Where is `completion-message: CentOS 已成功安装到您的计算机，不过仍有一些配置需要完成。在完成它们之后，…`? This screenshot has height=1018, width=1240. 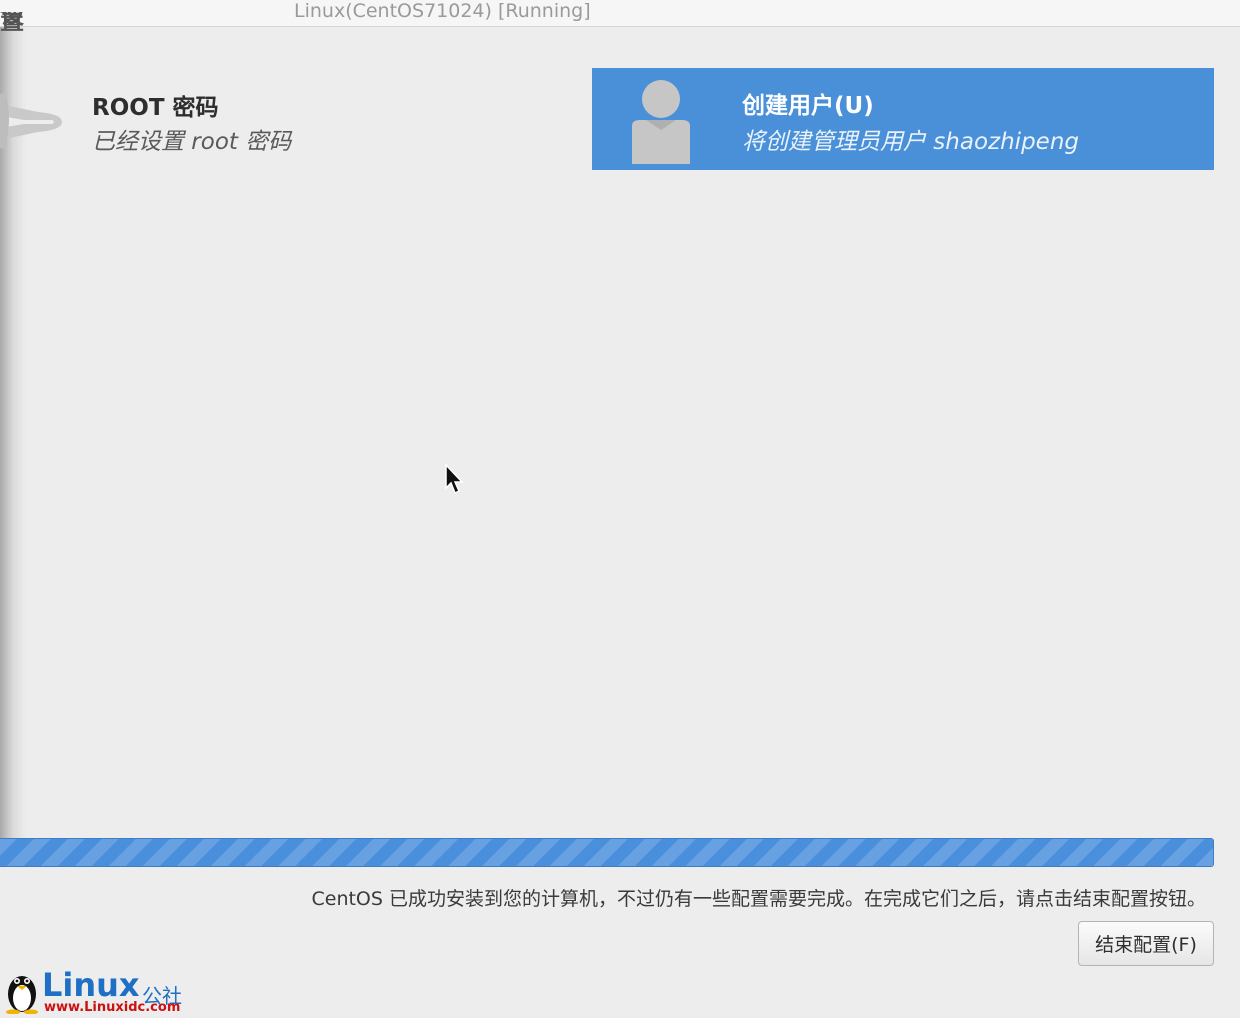
completion-message: CentOS 已成功安装到您的计算机，不过仍有一些配置需要完成。在完成它们之后，… is located at coordinates (758, 899).